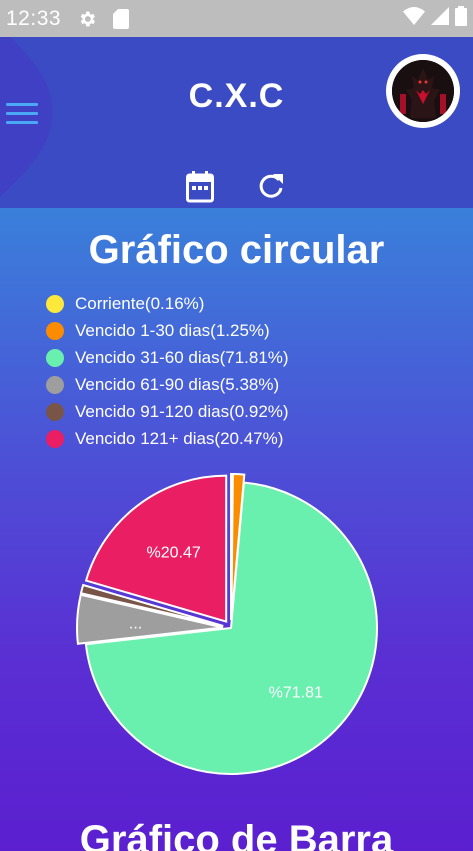  Describe the element at coordinates (461, 18) in the screenshot. I see `battery-icon` at that location.